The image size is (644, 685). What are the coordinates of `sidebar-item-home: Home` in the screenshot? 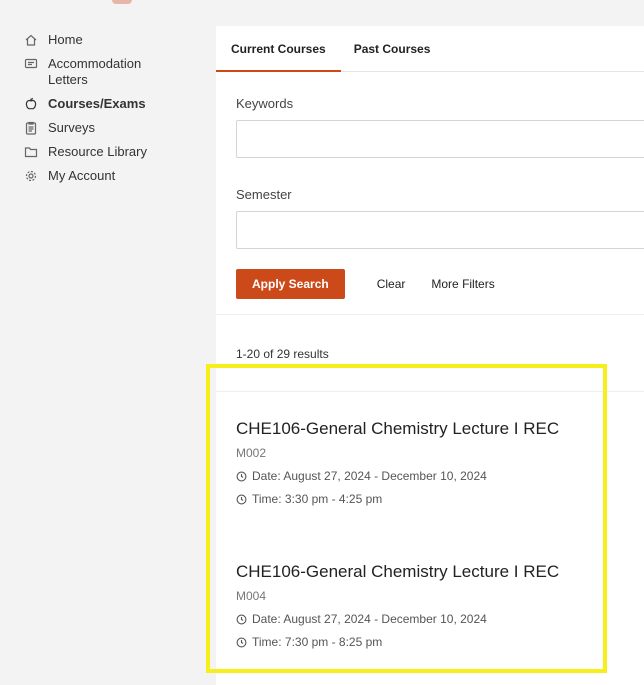 It's located at (100, 40).